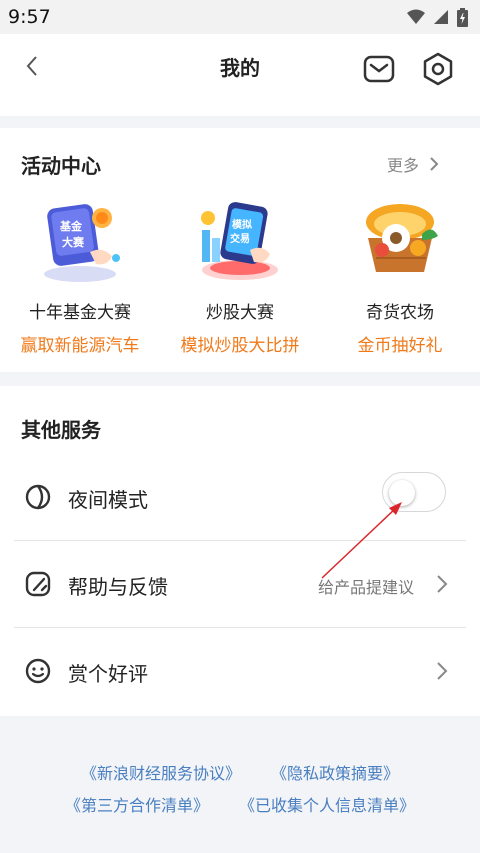 This screenshot has width=480, height=853. What do you see at coordinates (71, 226) in the screenshot?
I see `svg-text: 基金` at bounding box center [71, 226].